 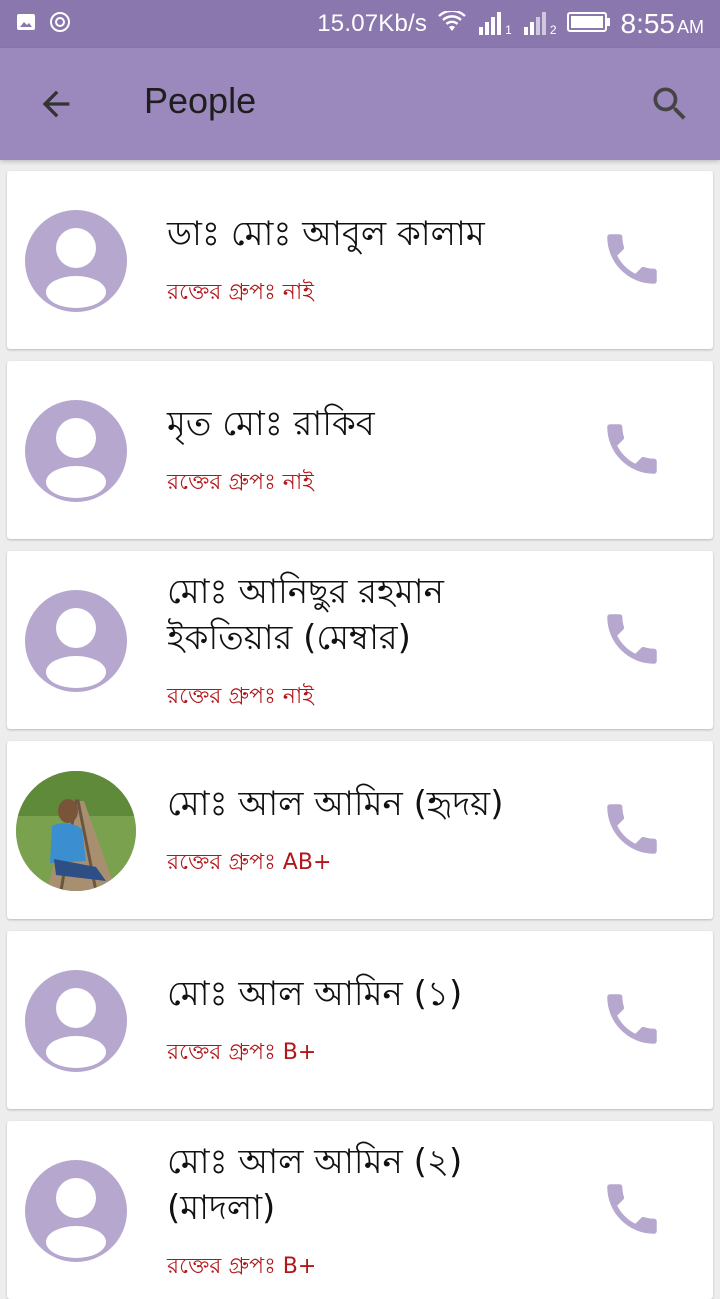 What do you see at coordinates (588, 24) in the screenshot?
I see `battery-icon` at bounding box center [588, 24].